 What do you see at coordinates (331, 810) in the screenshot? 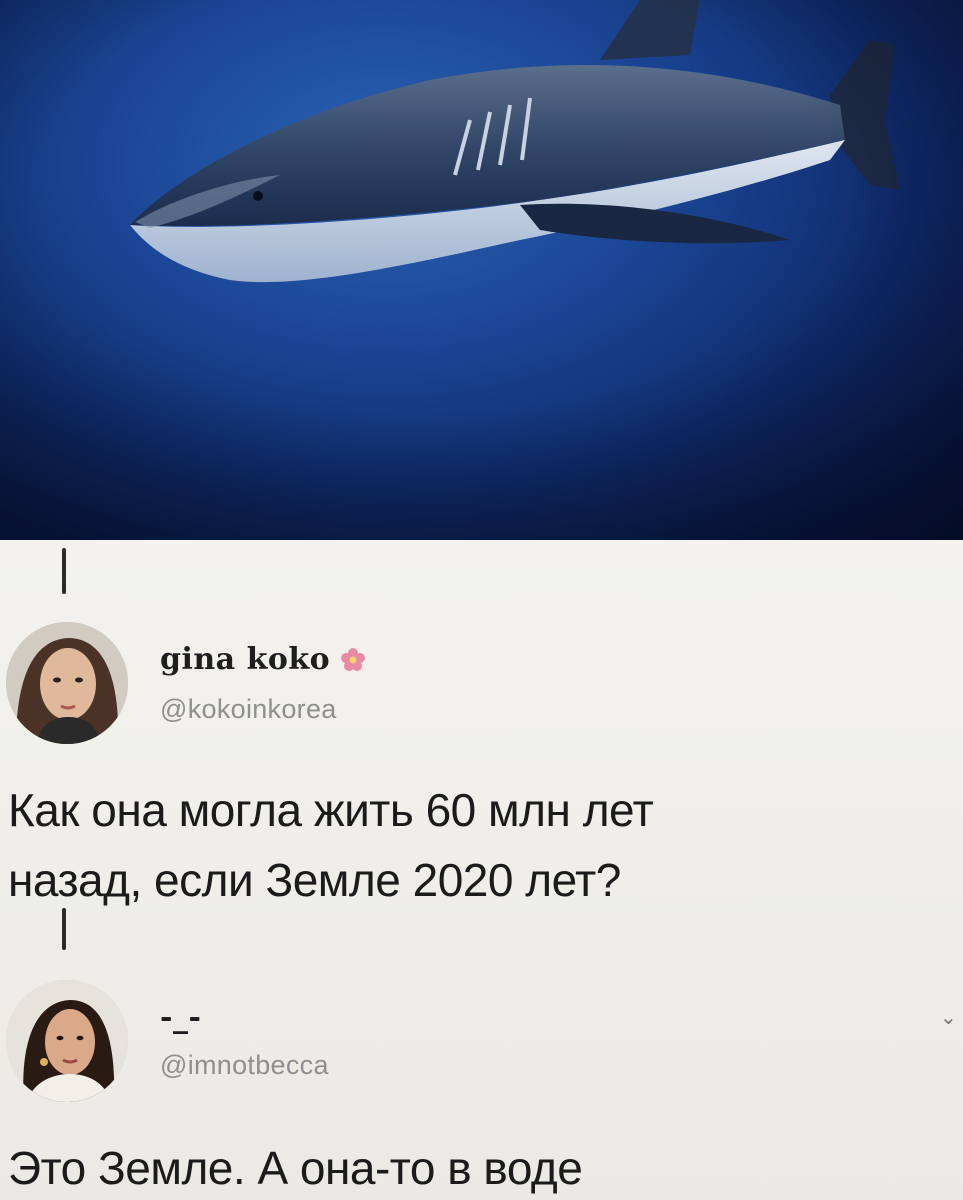
I see `tweet-text-line: Как она могла жить 60 млн лет` at bounding box center [331, 810].